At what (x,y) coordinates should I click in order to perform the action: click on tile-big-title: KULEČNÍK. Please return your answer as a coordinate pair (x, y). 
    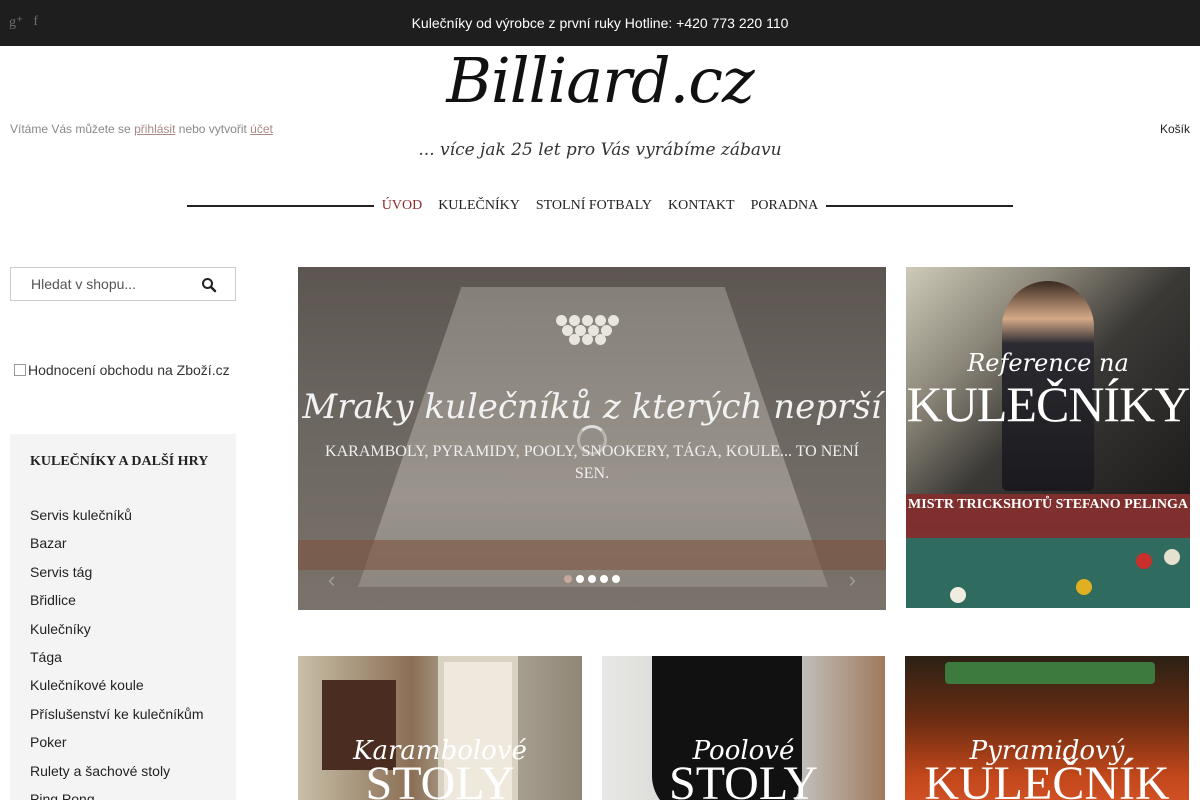
    Looking at the image, I should click on (1047, 778).